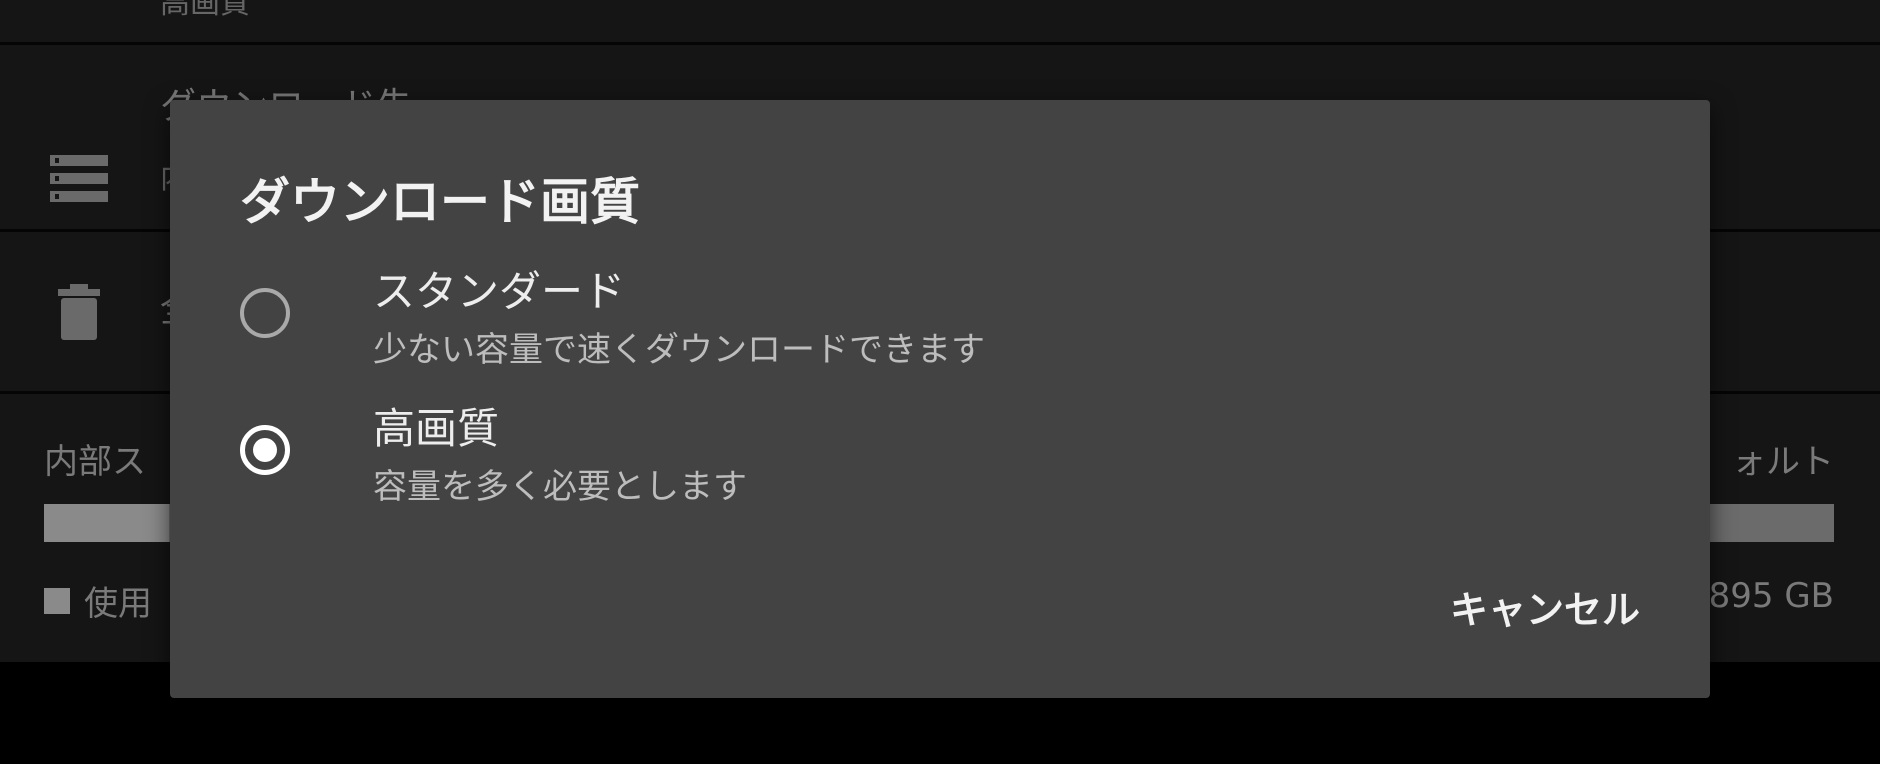  I want to click on used-color-swatch, so click(57, 600).